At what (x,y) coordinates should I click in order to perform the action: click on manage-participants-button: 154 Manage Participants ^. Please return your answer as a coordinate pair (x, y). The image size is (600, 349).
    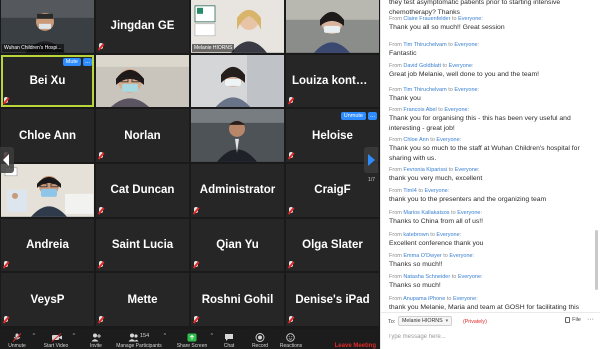
    Looking at the image, I should click on (141, 339).